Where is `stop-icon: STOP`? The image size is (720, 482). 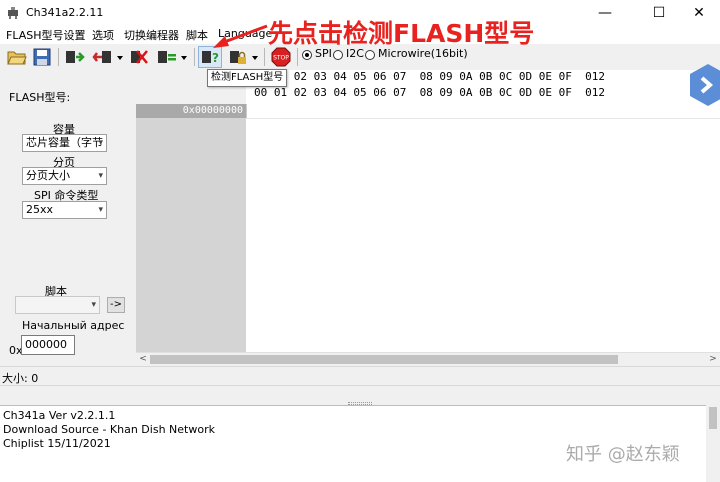 stop-icon: STOP is located at coordinates (281, 57).